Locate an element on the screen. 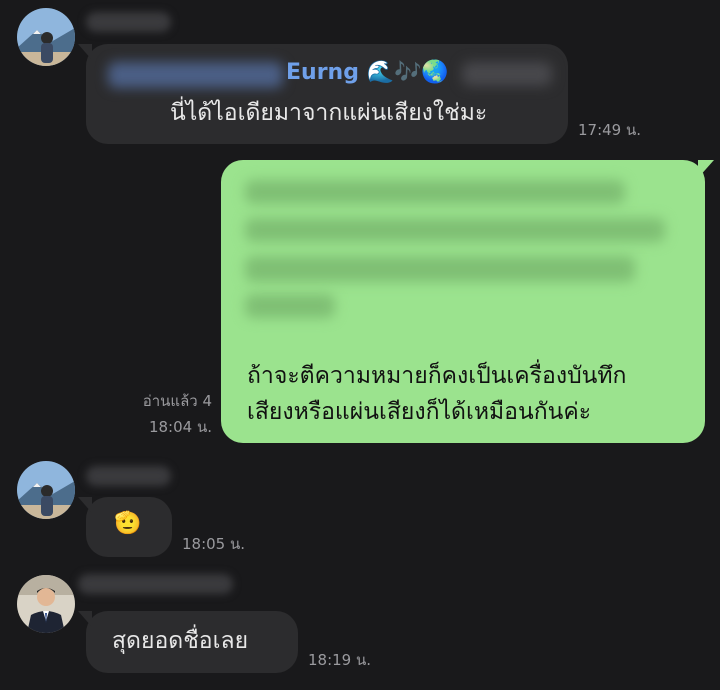 The width and height of the screenshot is (720, 690). message-text: สุดยอดชื่อเลย is located at coordinates (180, 641).